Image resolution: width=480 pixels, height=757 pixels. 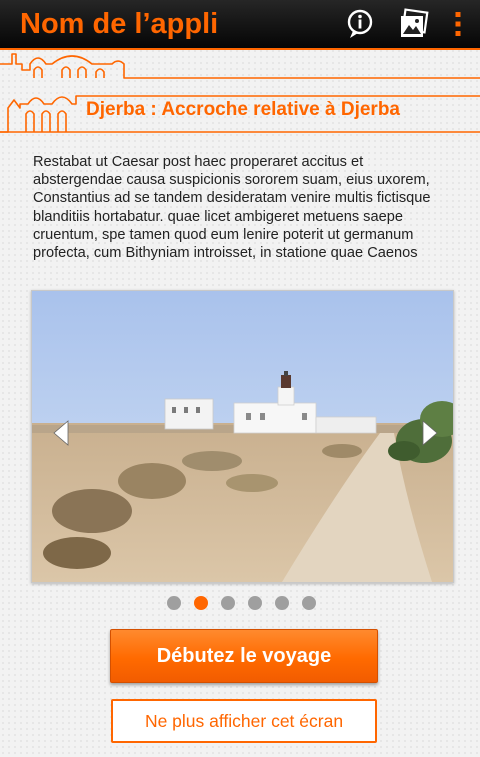 I want to click on page-title: Djerba : Accroche relative à Djerba, so click(x=243, y=109).